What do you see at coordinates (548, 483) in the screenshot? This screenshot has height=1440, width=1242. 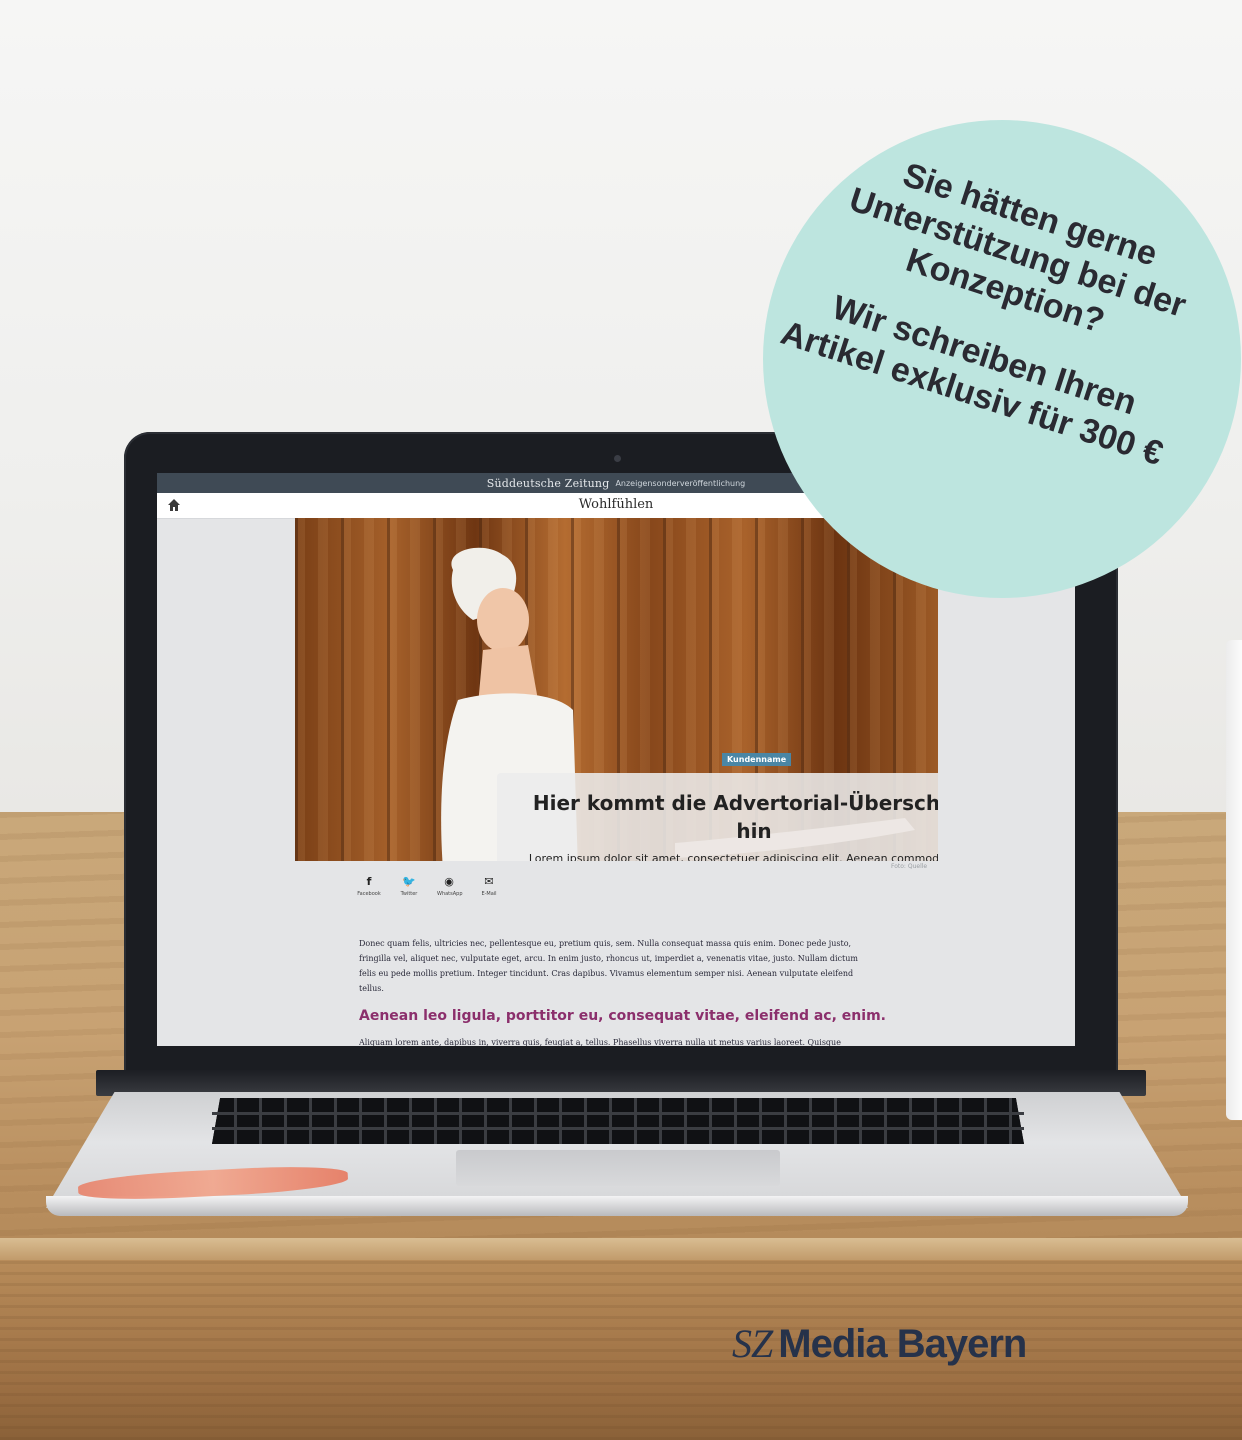 I see `publisher-name: Süddeutsche Zeitung` at bounding box center [548, 483].